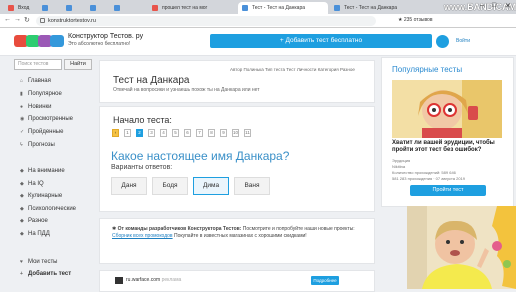 The width and height of the screenshot is (516, 292). What do you see at coordinates (235, 133) in the screenshot?
I see `pager-item: 10` at bounding box center [235, 133].